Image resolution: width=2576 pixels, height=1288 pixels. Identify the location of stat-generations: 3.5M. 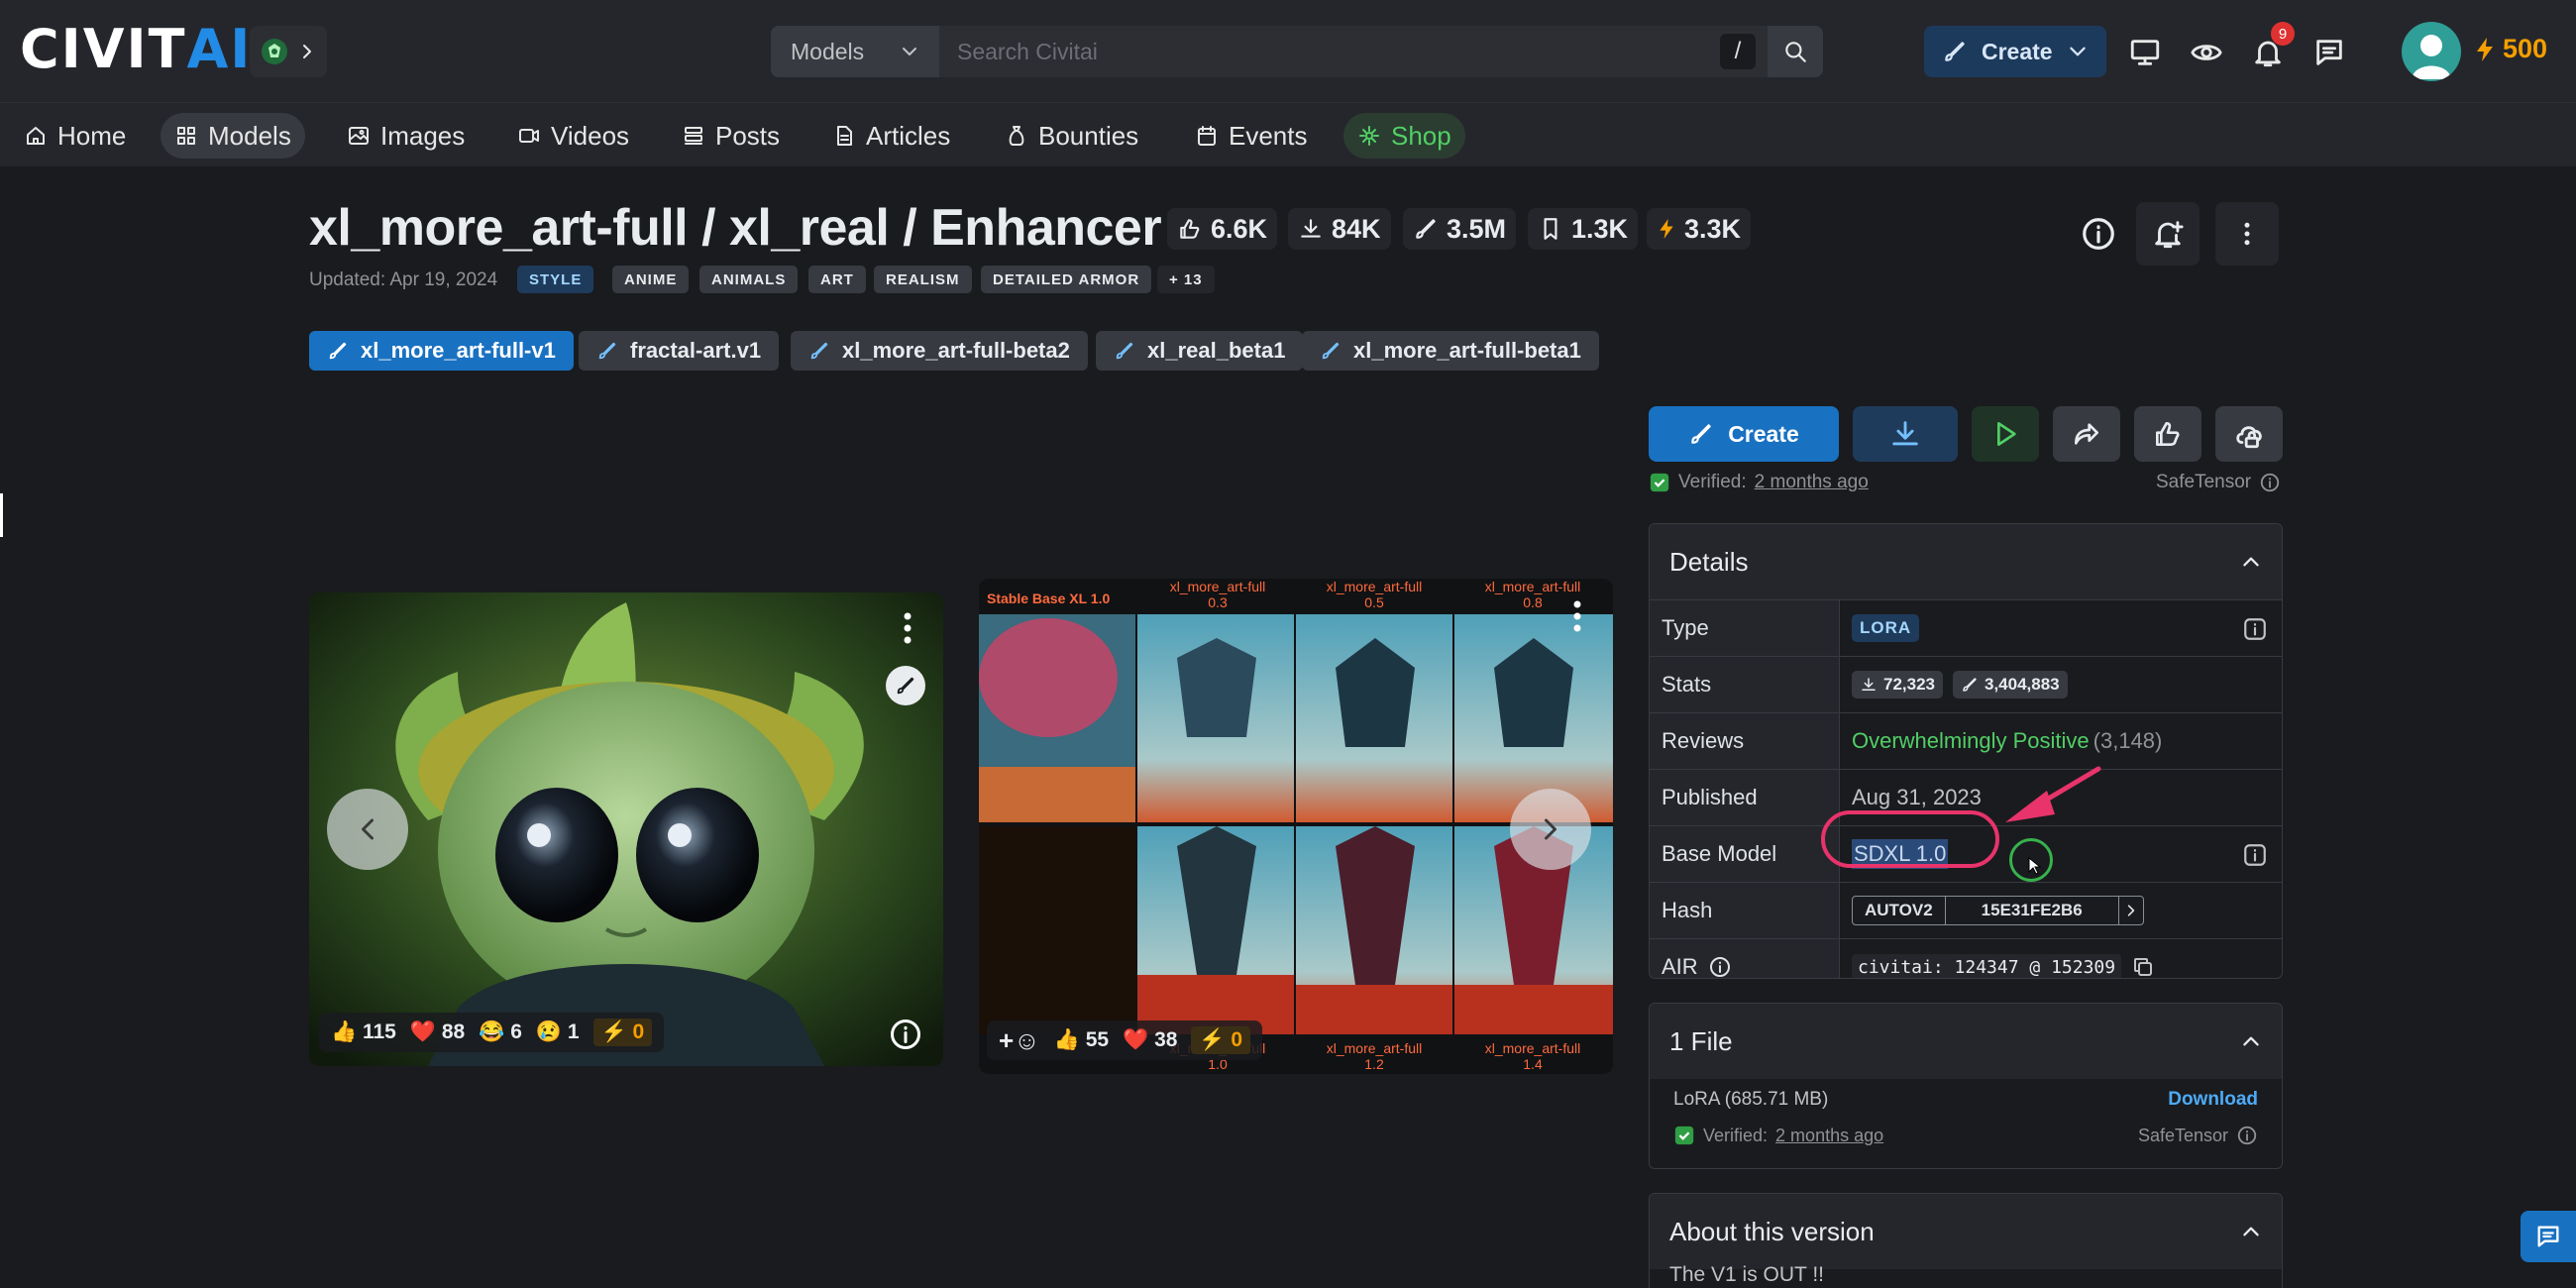
(1460, 229).